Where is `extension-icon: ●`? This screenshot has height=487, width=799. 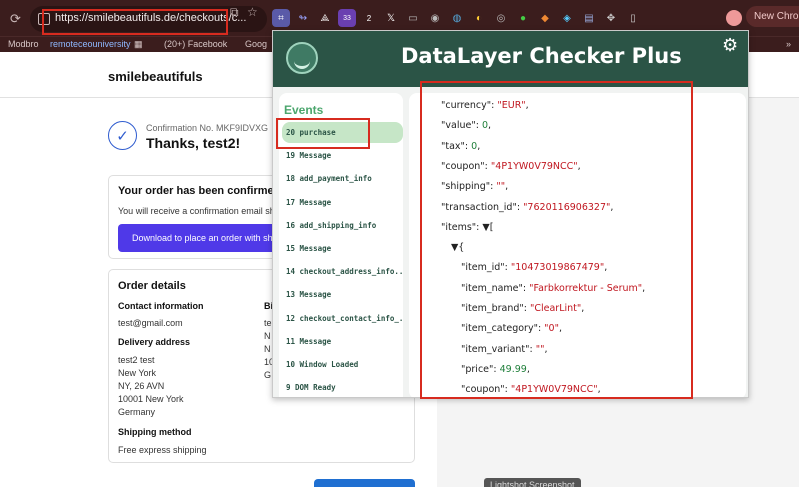
extension-icon: ● is located at coordinates (523, 18).